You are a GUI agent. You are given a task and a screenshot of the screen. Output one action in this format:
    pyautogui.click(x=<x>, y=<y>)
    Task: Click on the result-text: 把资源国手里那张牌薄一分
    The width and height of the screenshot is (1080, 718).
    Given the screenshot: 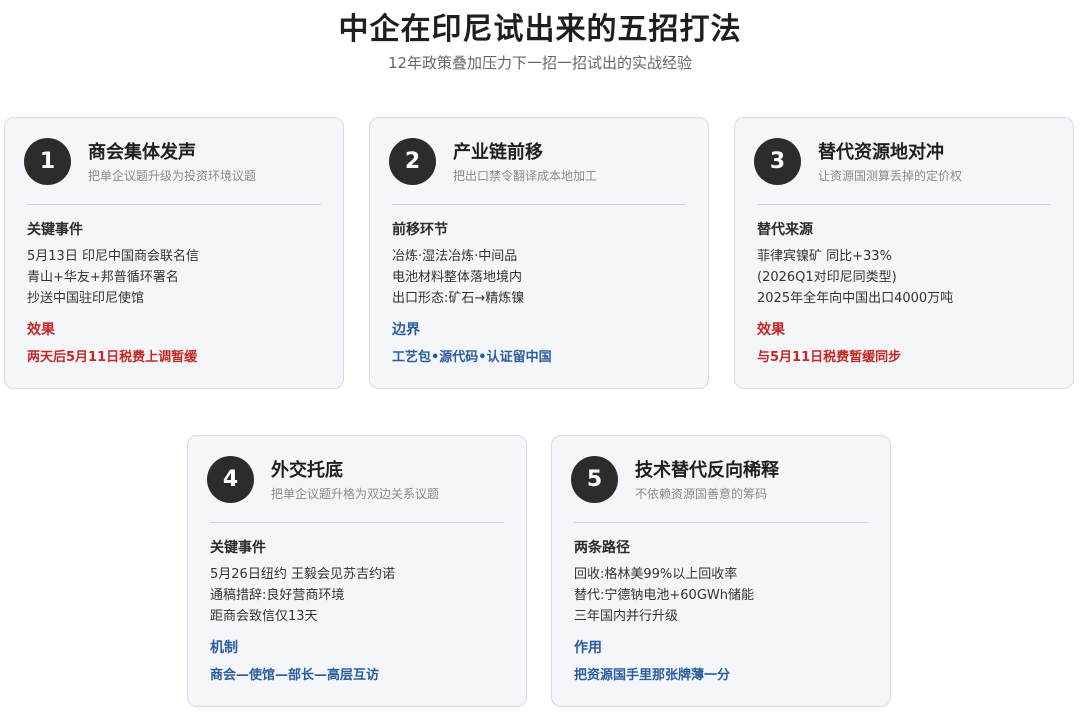 What is the action you would take?
    pyautogui.click(x=652, y=675)
    